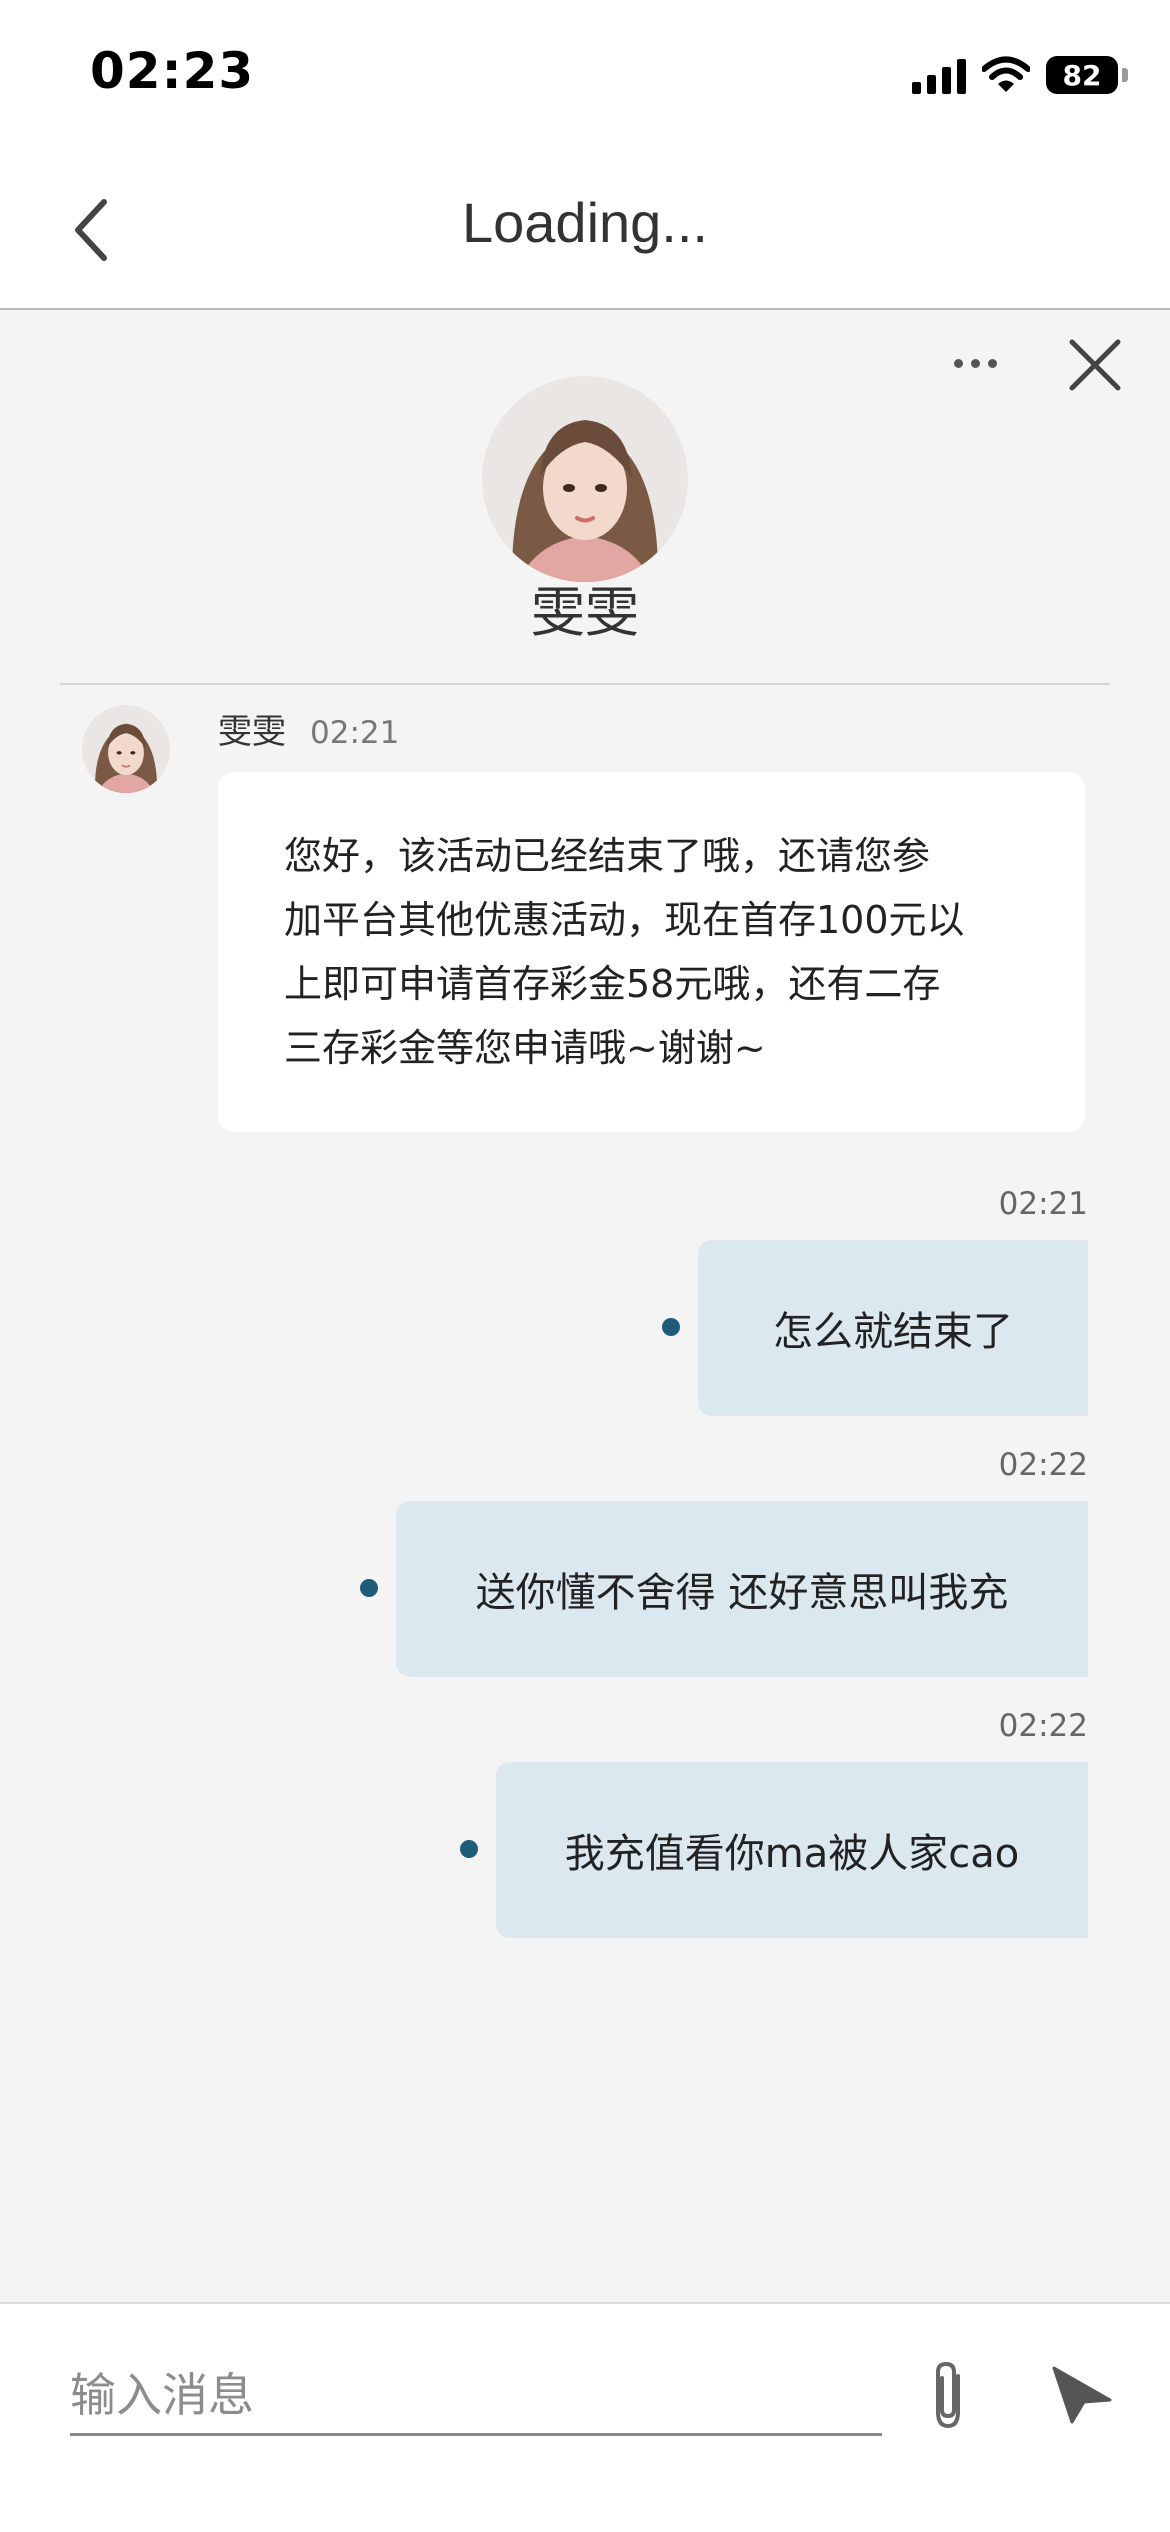 This screenshot has width=1170, height=2532. I want to click on agent-name: 雯雯, so click(585, 612).